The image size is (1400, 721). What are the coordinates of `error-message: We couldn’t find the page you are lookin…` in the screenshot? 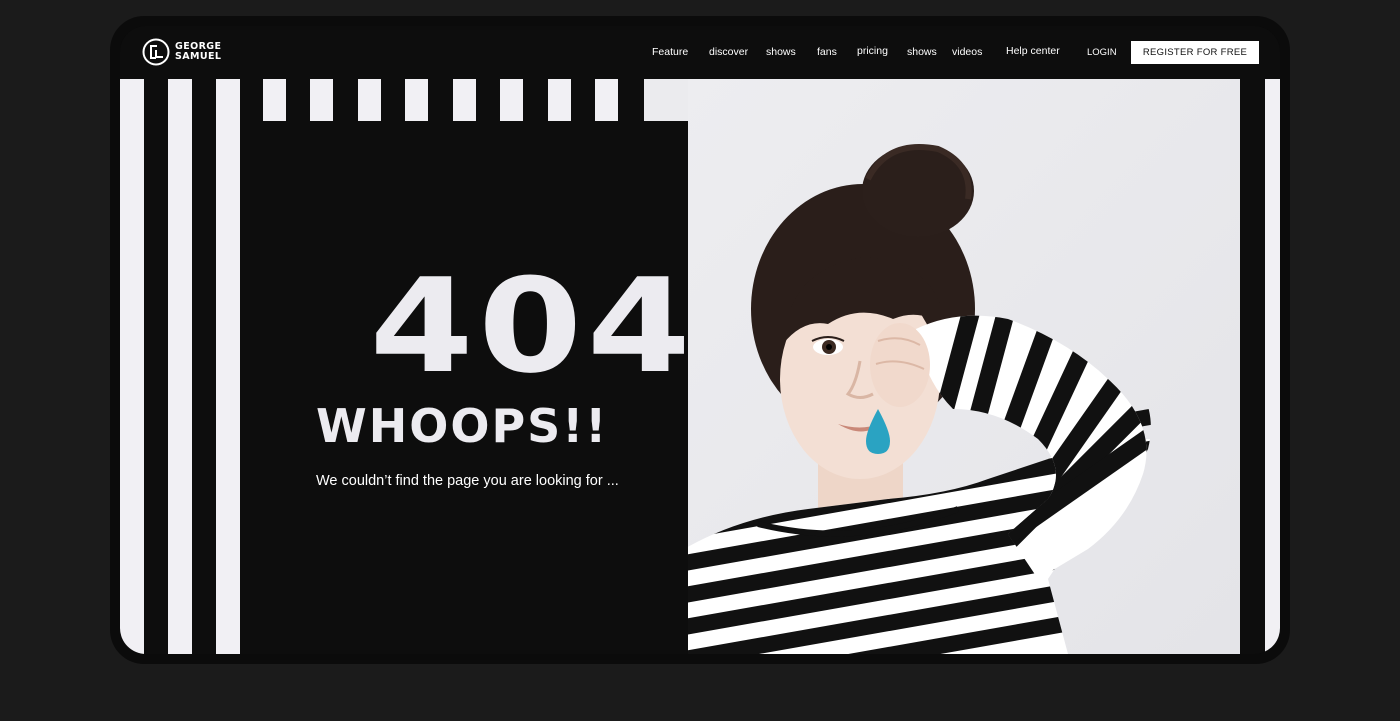 It's located at (467, 481).